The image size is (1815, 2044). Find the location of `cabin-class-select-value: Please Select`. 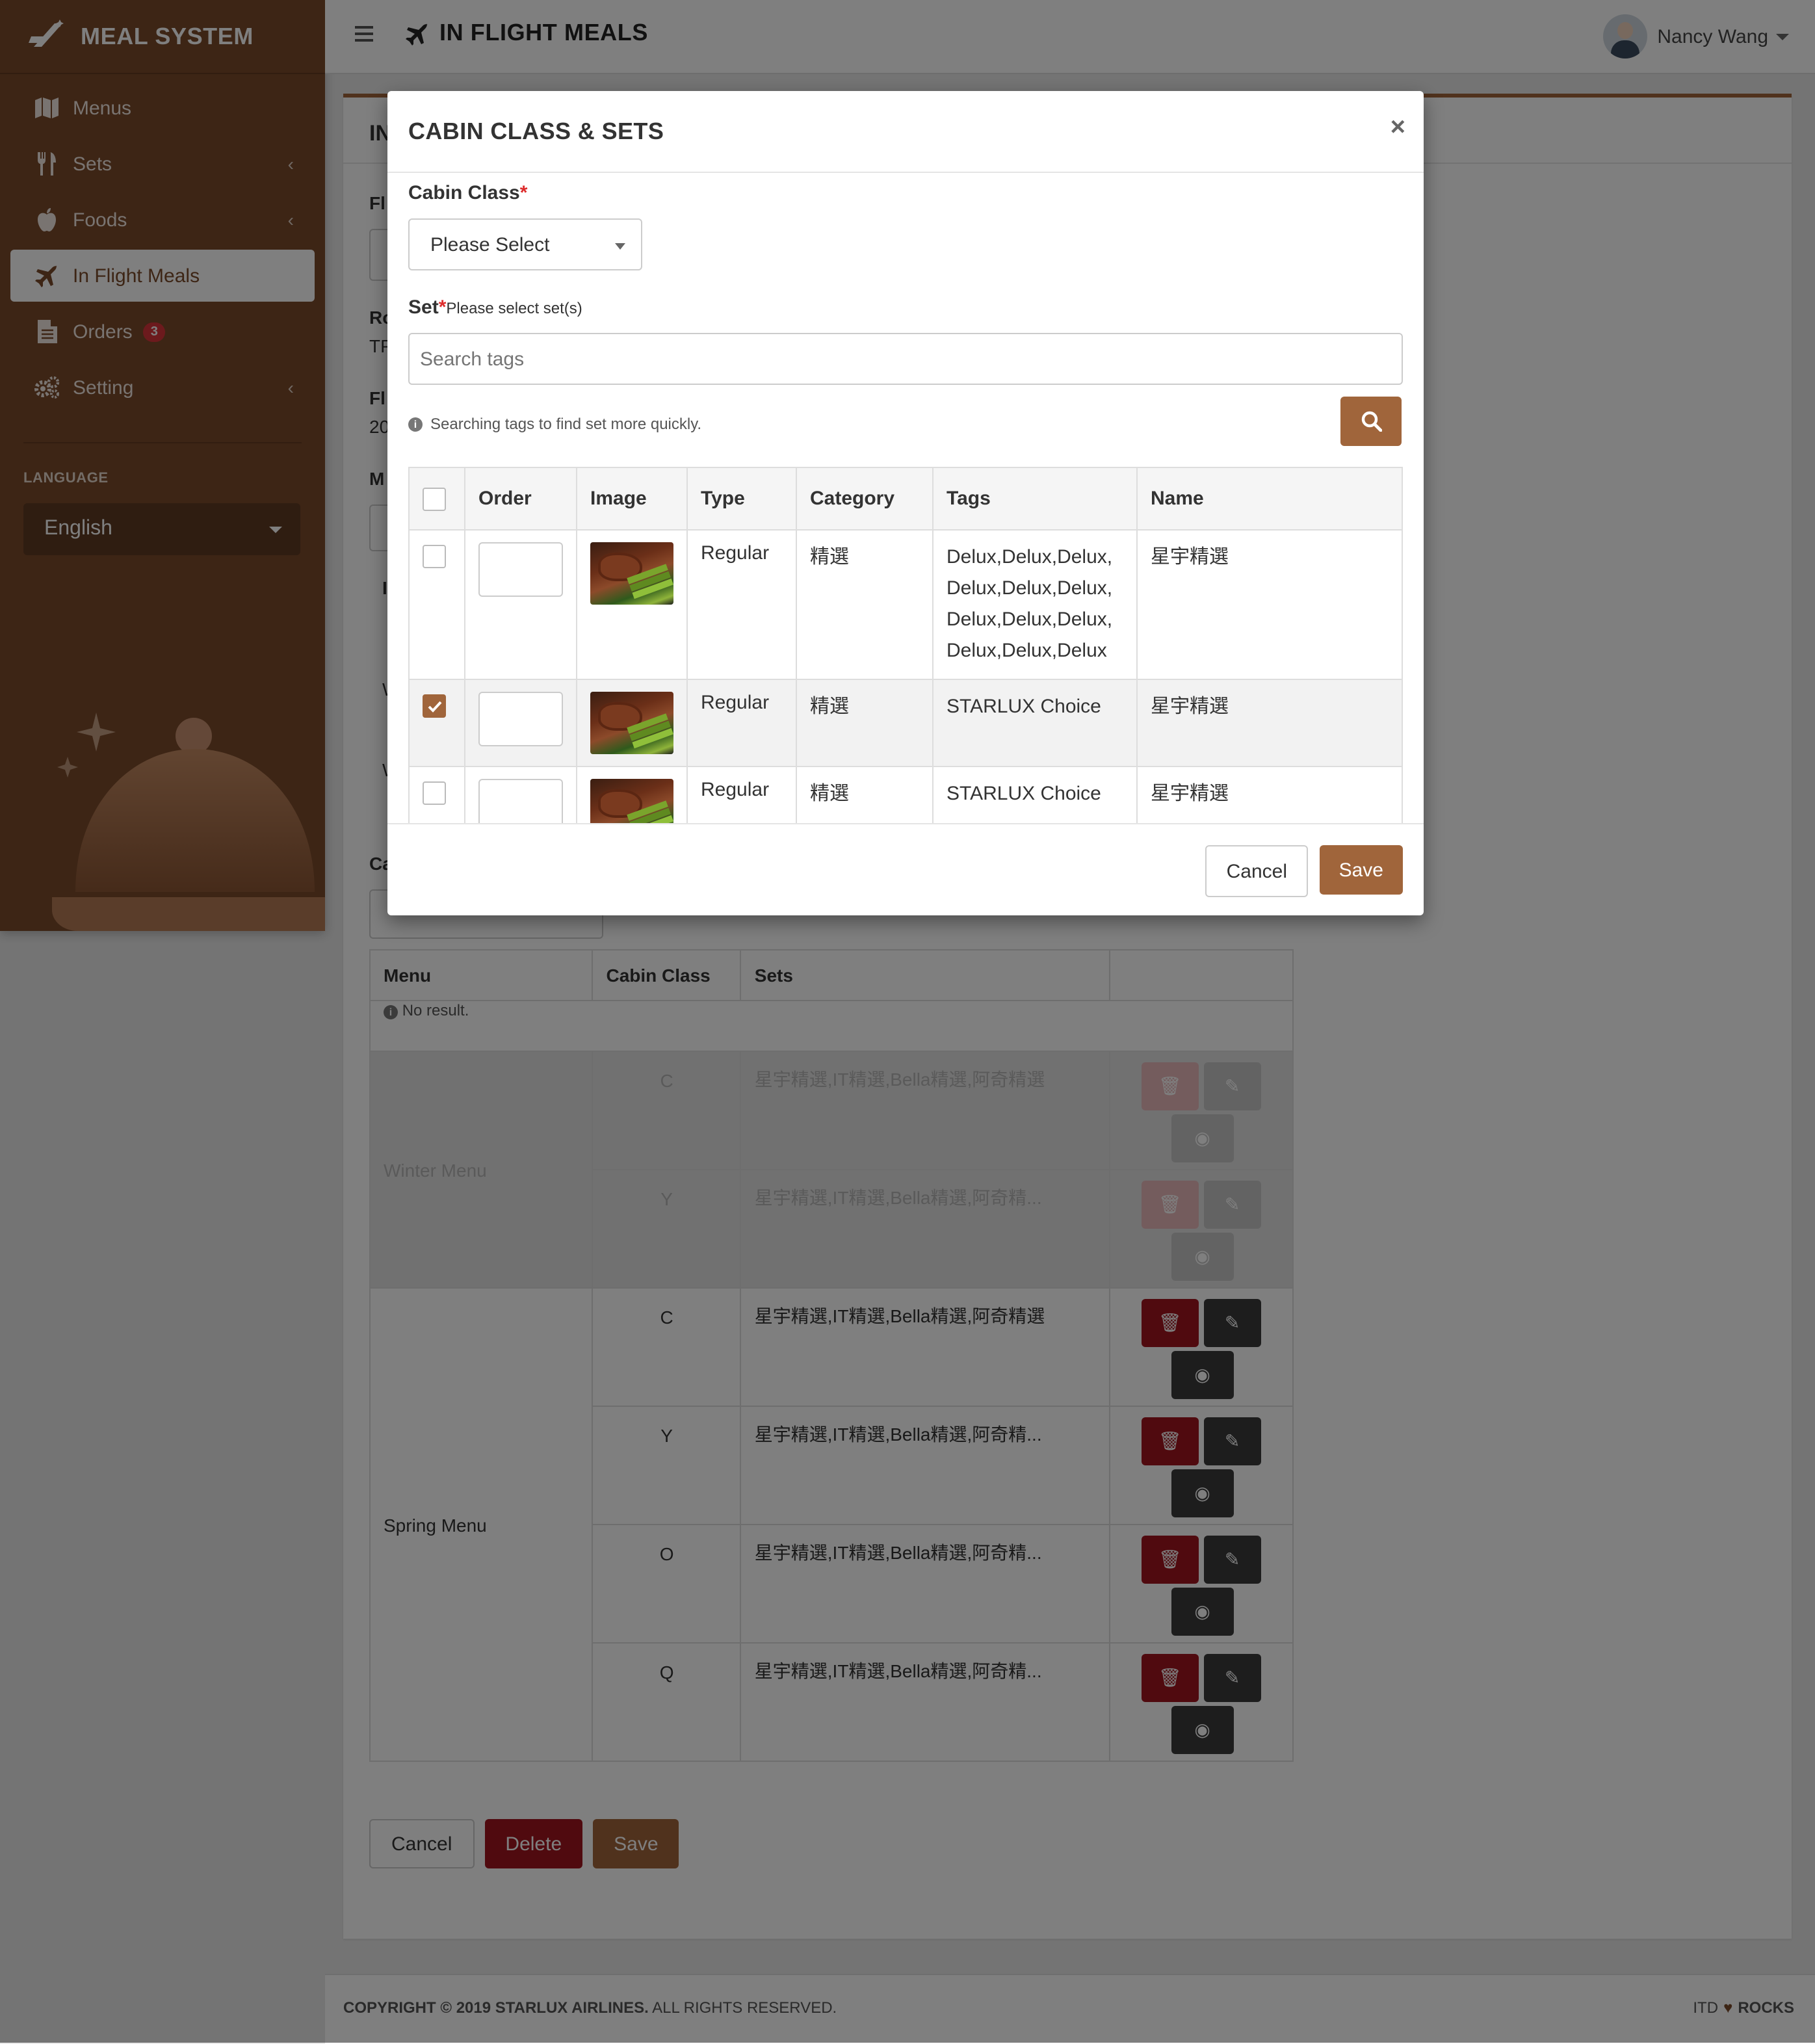

cabin-class-select-value: Please Select is located at coordinates (490, 244).